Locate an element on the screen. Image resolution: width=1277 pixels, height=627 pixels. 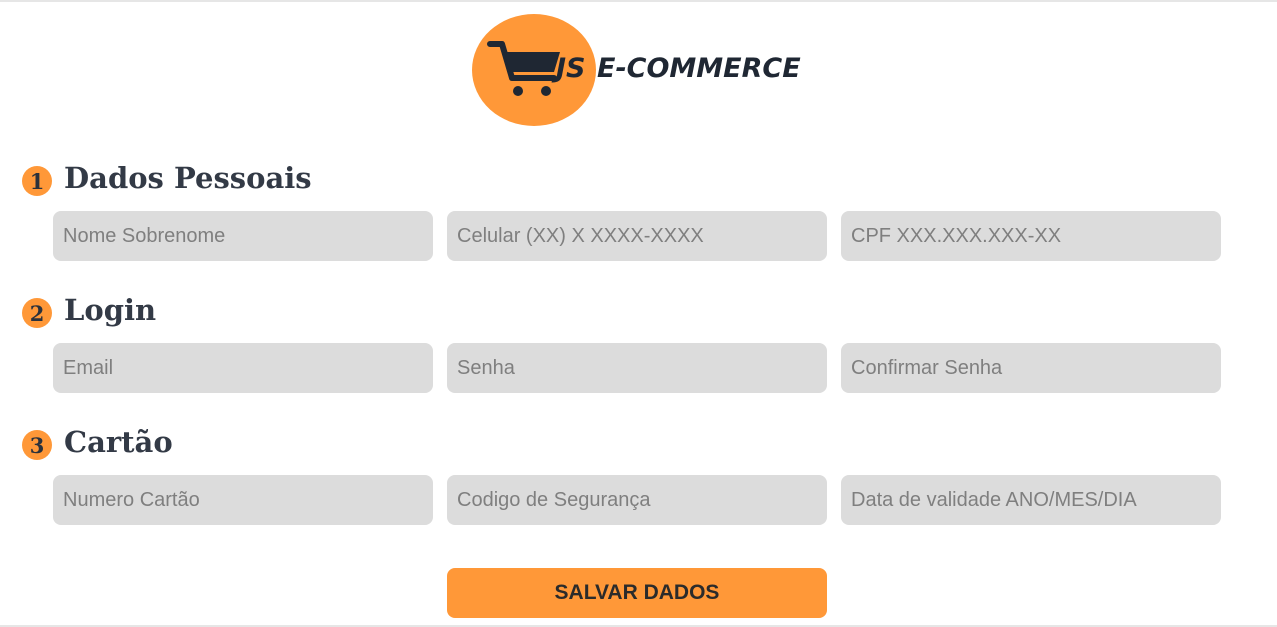
section-title: Login is located at coordinates (110, 310).